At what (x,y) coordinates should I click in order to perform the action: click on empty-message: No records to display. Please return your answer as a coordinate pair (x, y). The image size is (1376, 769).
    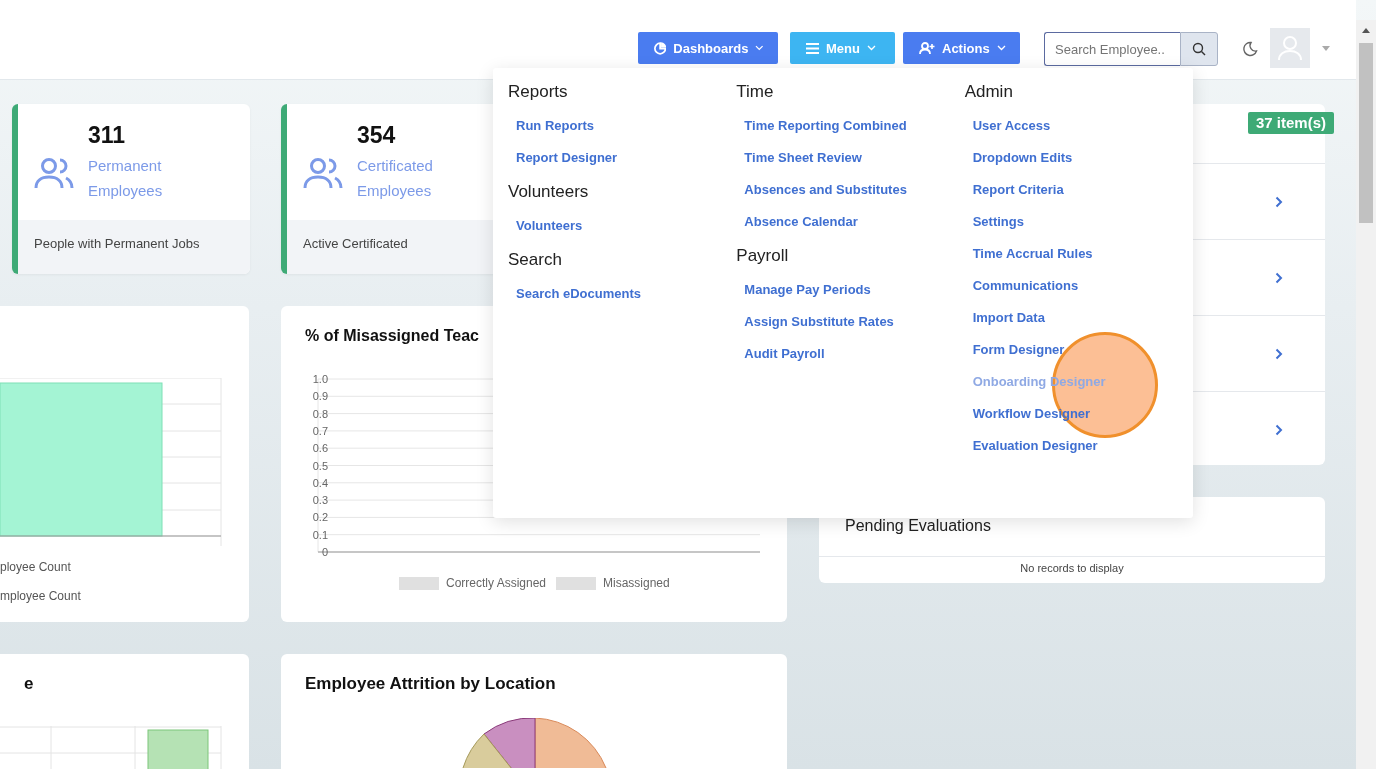
    Looking at the image, I should click on (1072, 567).